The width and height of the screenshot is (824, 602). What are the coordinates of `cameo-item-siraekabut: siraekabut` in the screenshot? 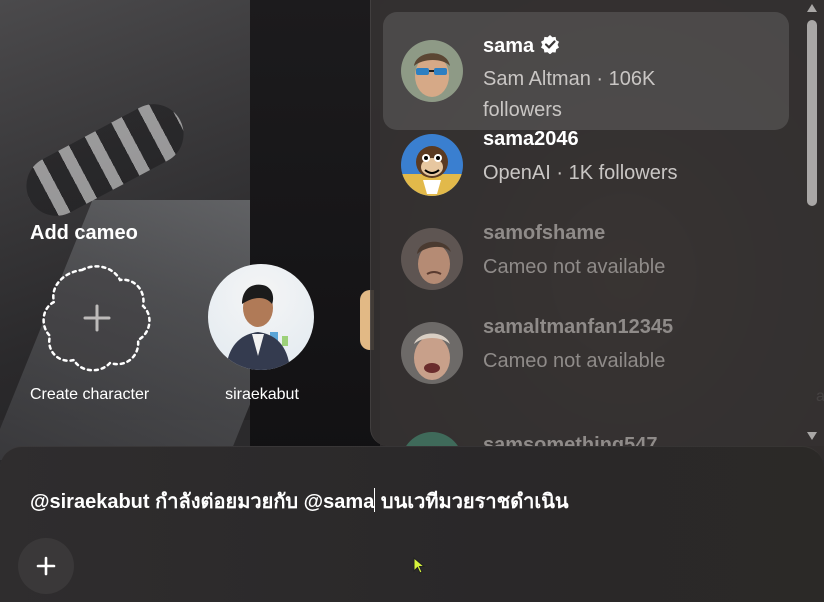 It's located at (262, 333).